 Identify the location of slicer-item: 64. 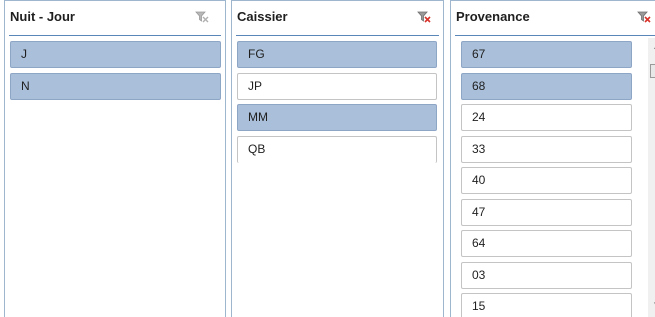
(546, 243).